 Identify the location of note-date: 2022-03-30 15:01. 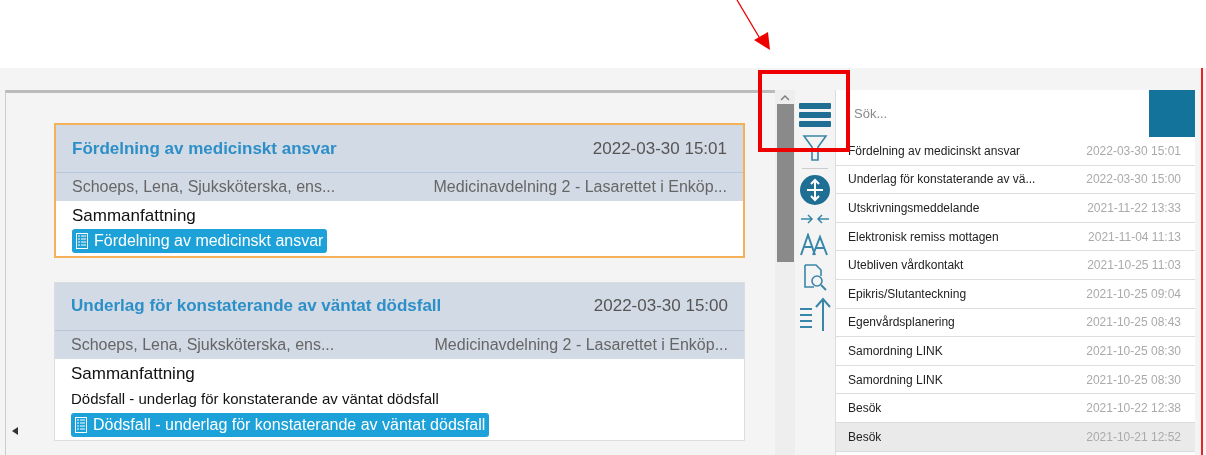
(659, 148).